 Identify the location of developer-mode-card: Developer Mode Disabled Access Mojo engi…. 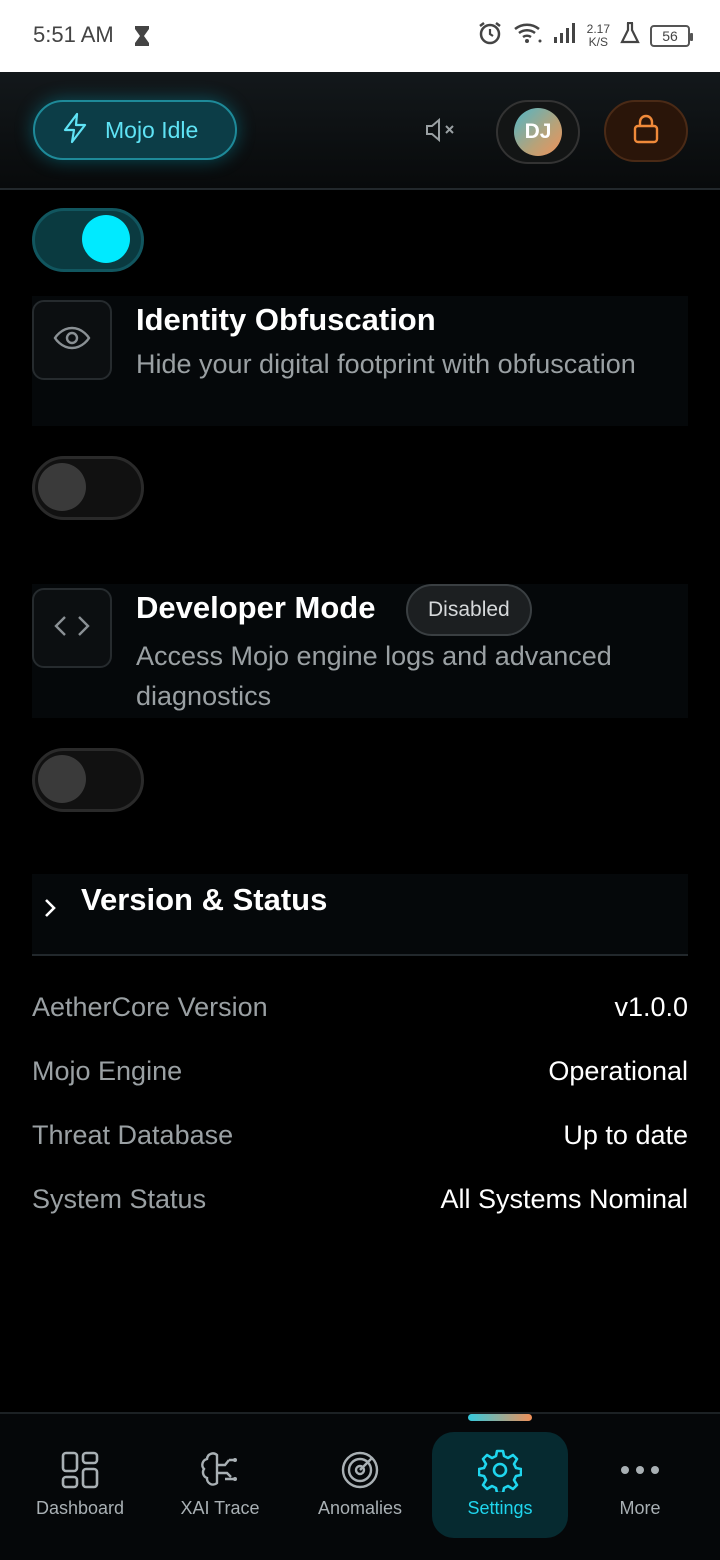
(360, 651).